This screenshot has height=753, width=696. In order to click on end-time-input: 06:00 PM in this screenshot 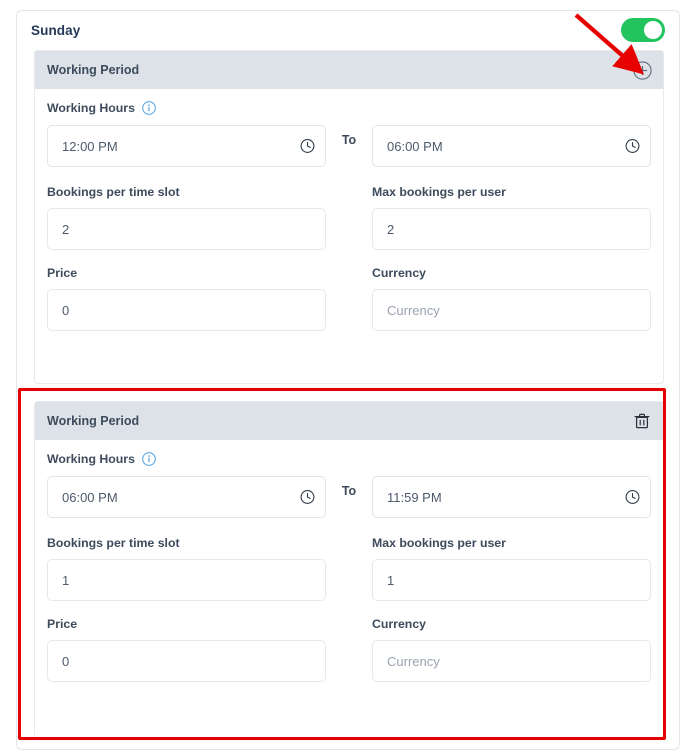, I will do `click(511, 146)`.